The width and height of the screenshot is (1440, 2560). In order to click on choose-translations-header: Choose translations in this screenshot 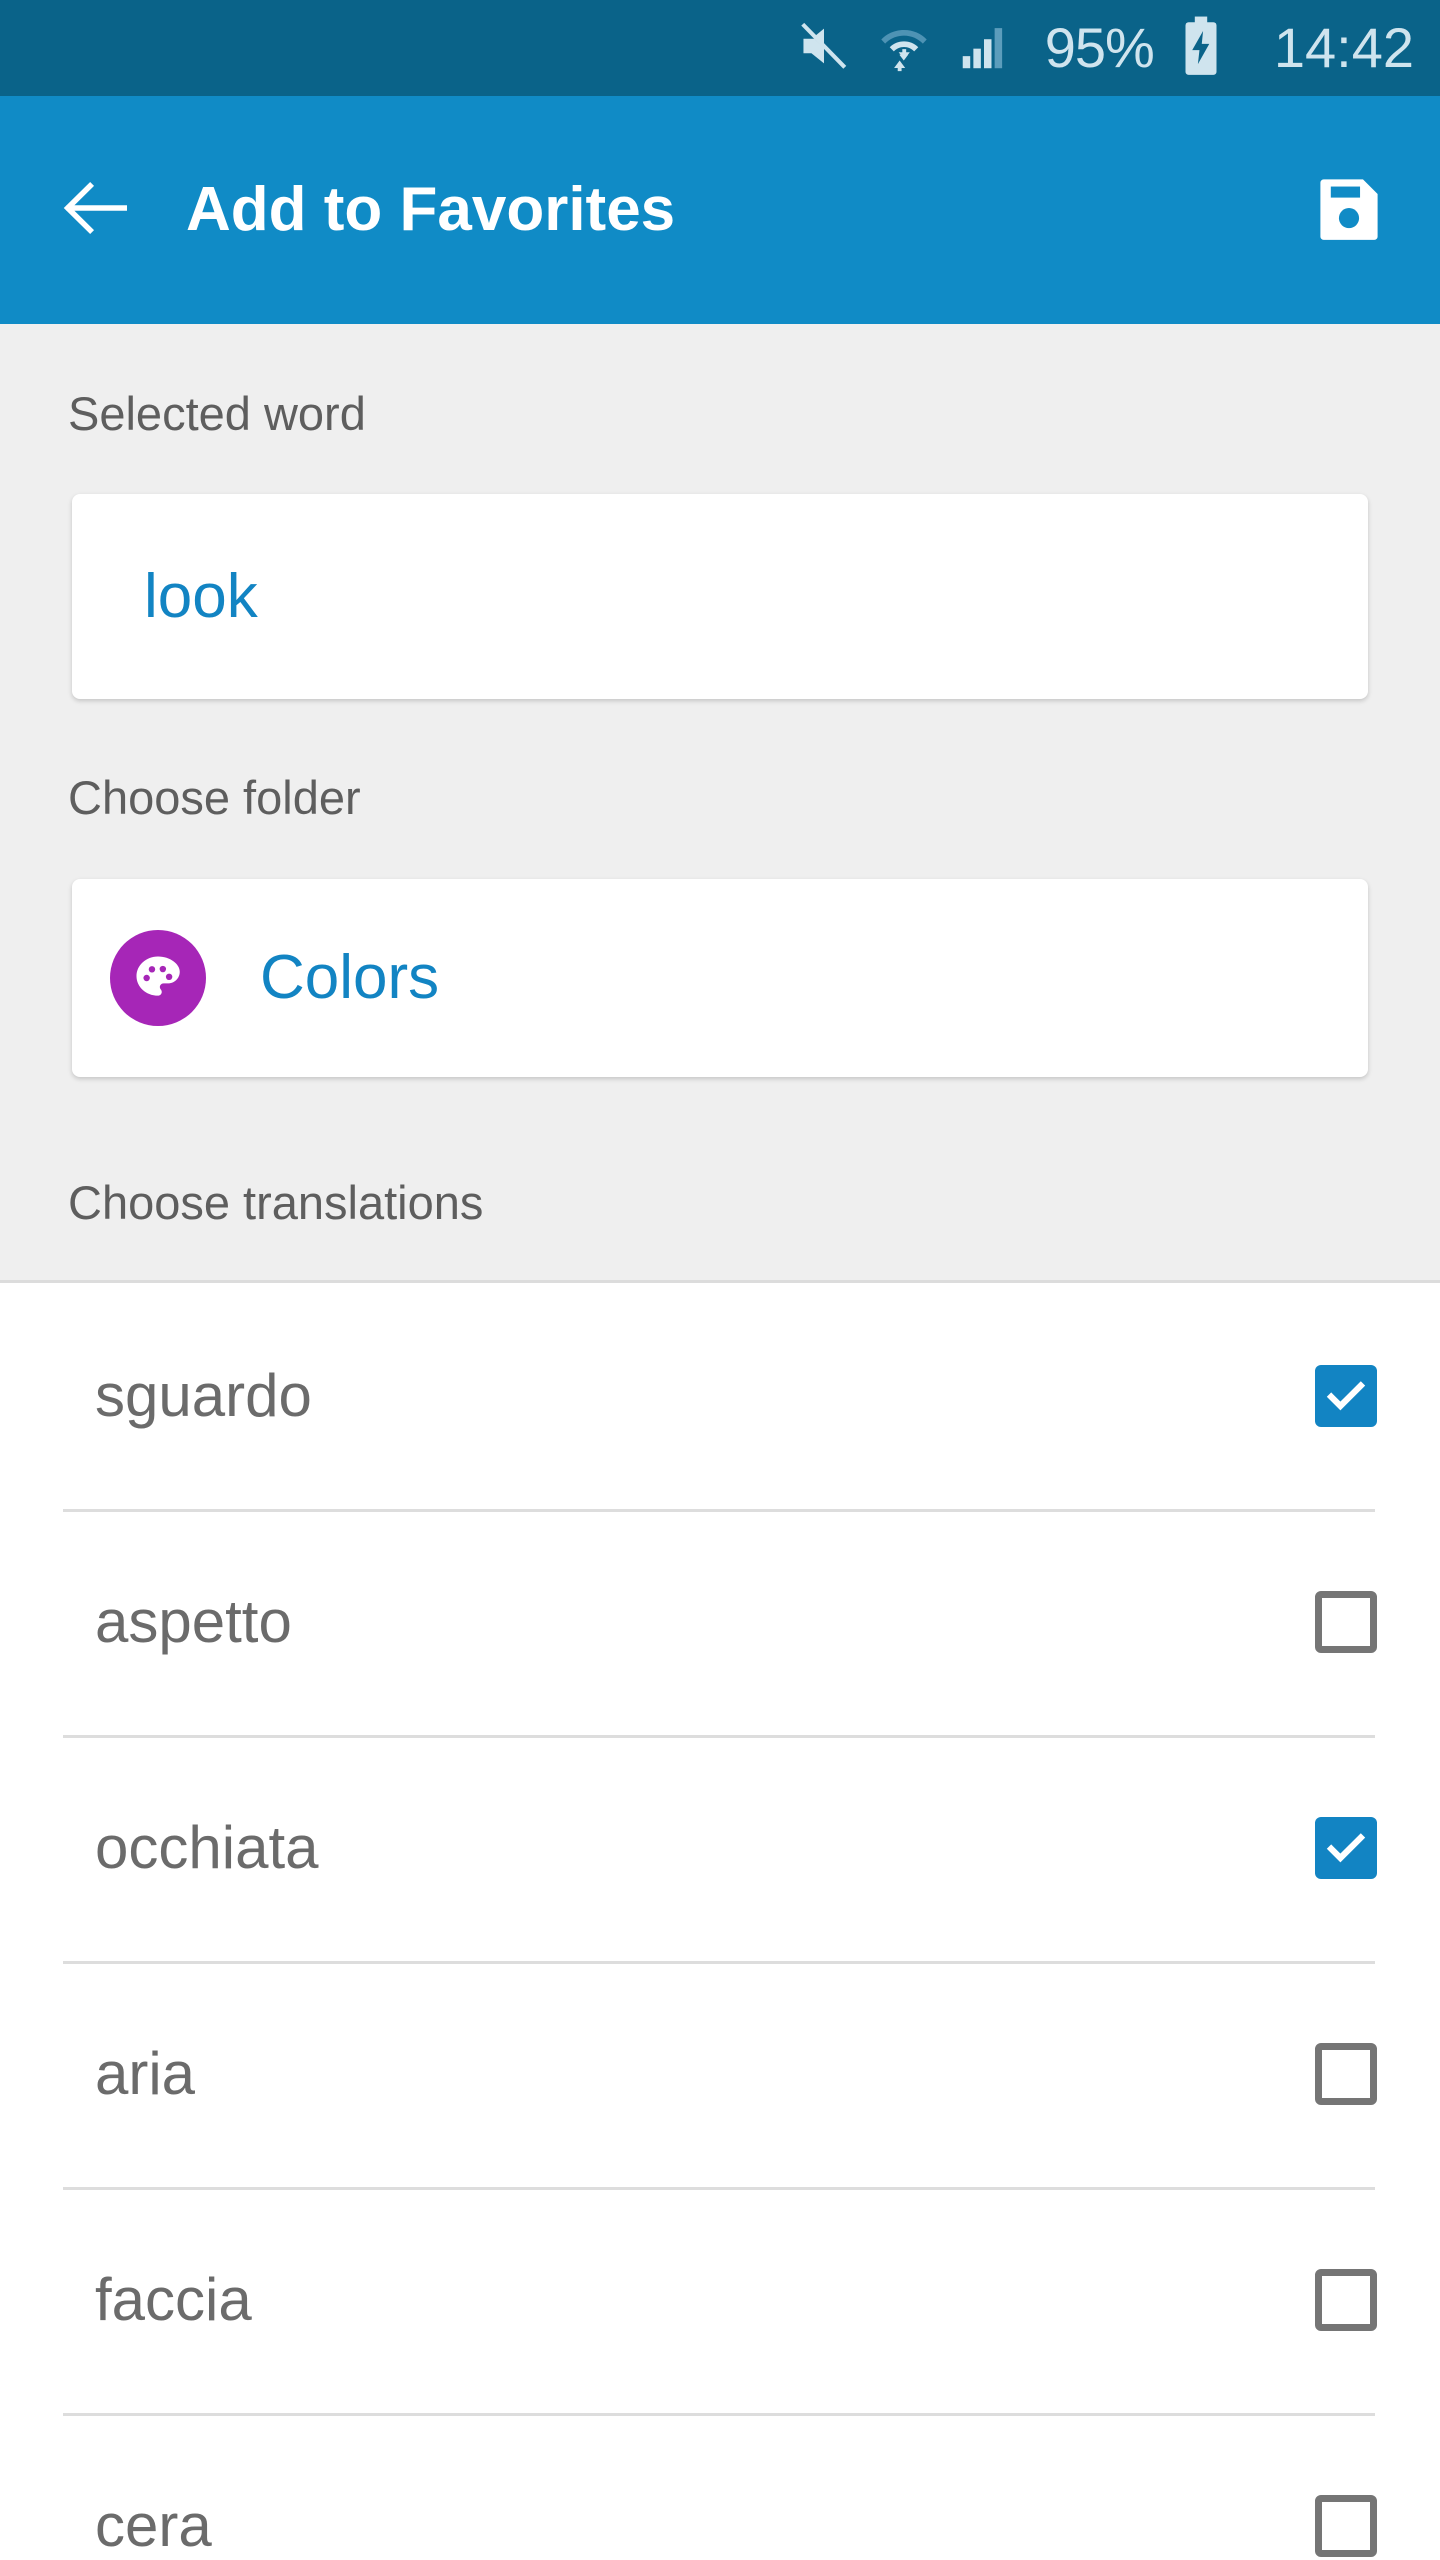, I will do `click(720, 1200)`.